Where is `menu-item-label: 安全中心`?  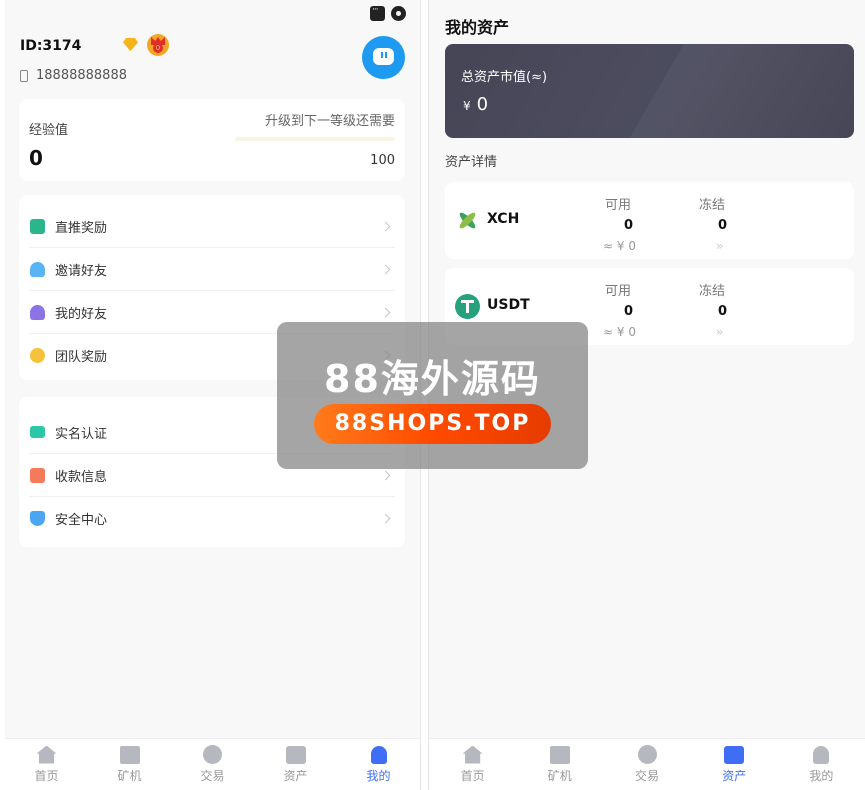
menu-item-label: 安全中心 is located at coordinates (81, 520).